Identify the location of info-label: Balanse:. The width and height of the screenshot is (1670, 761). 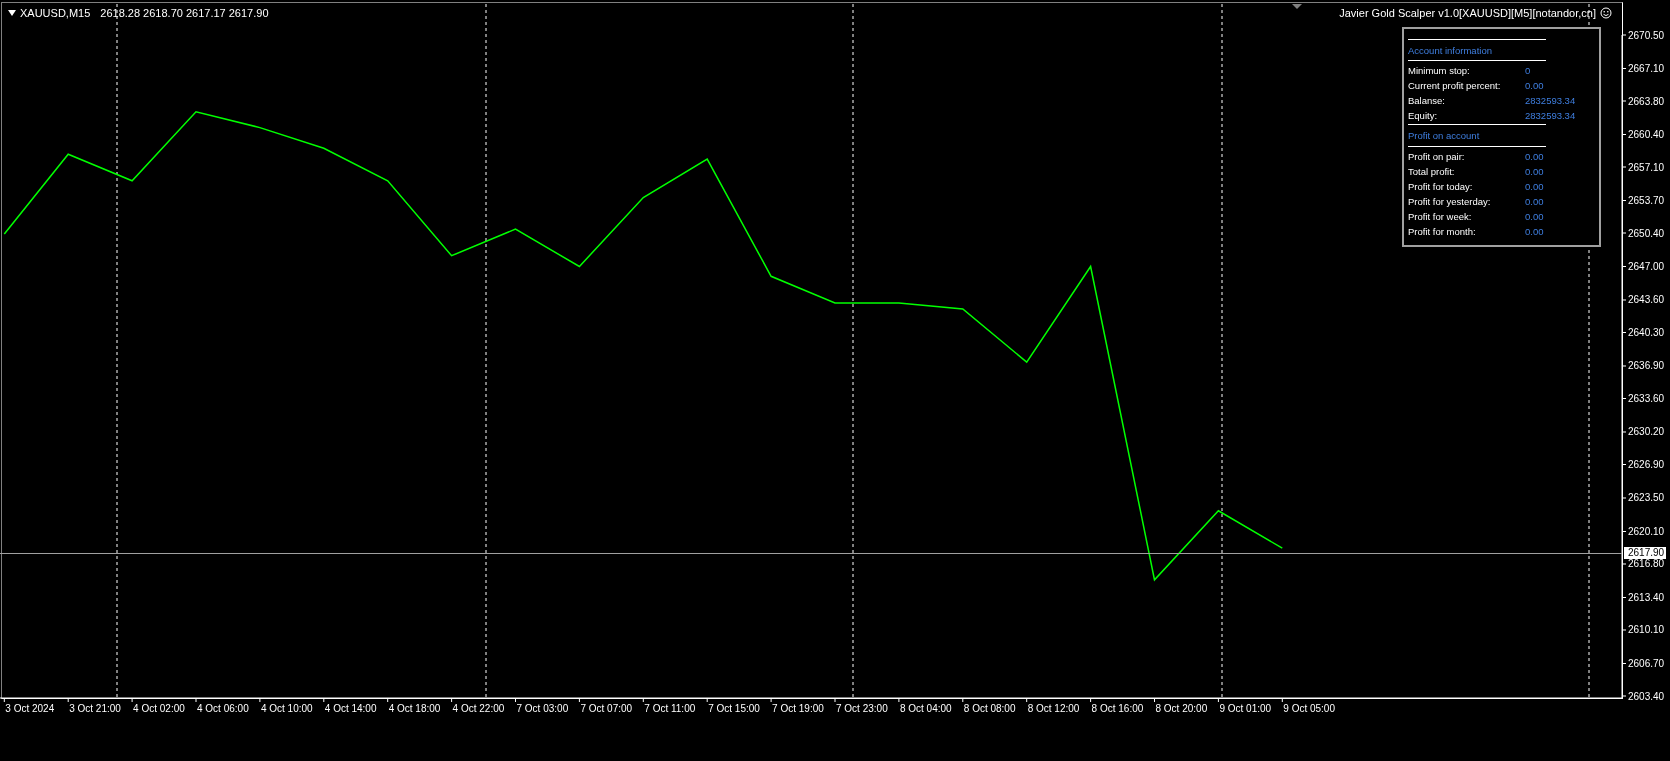
(1426, 101).